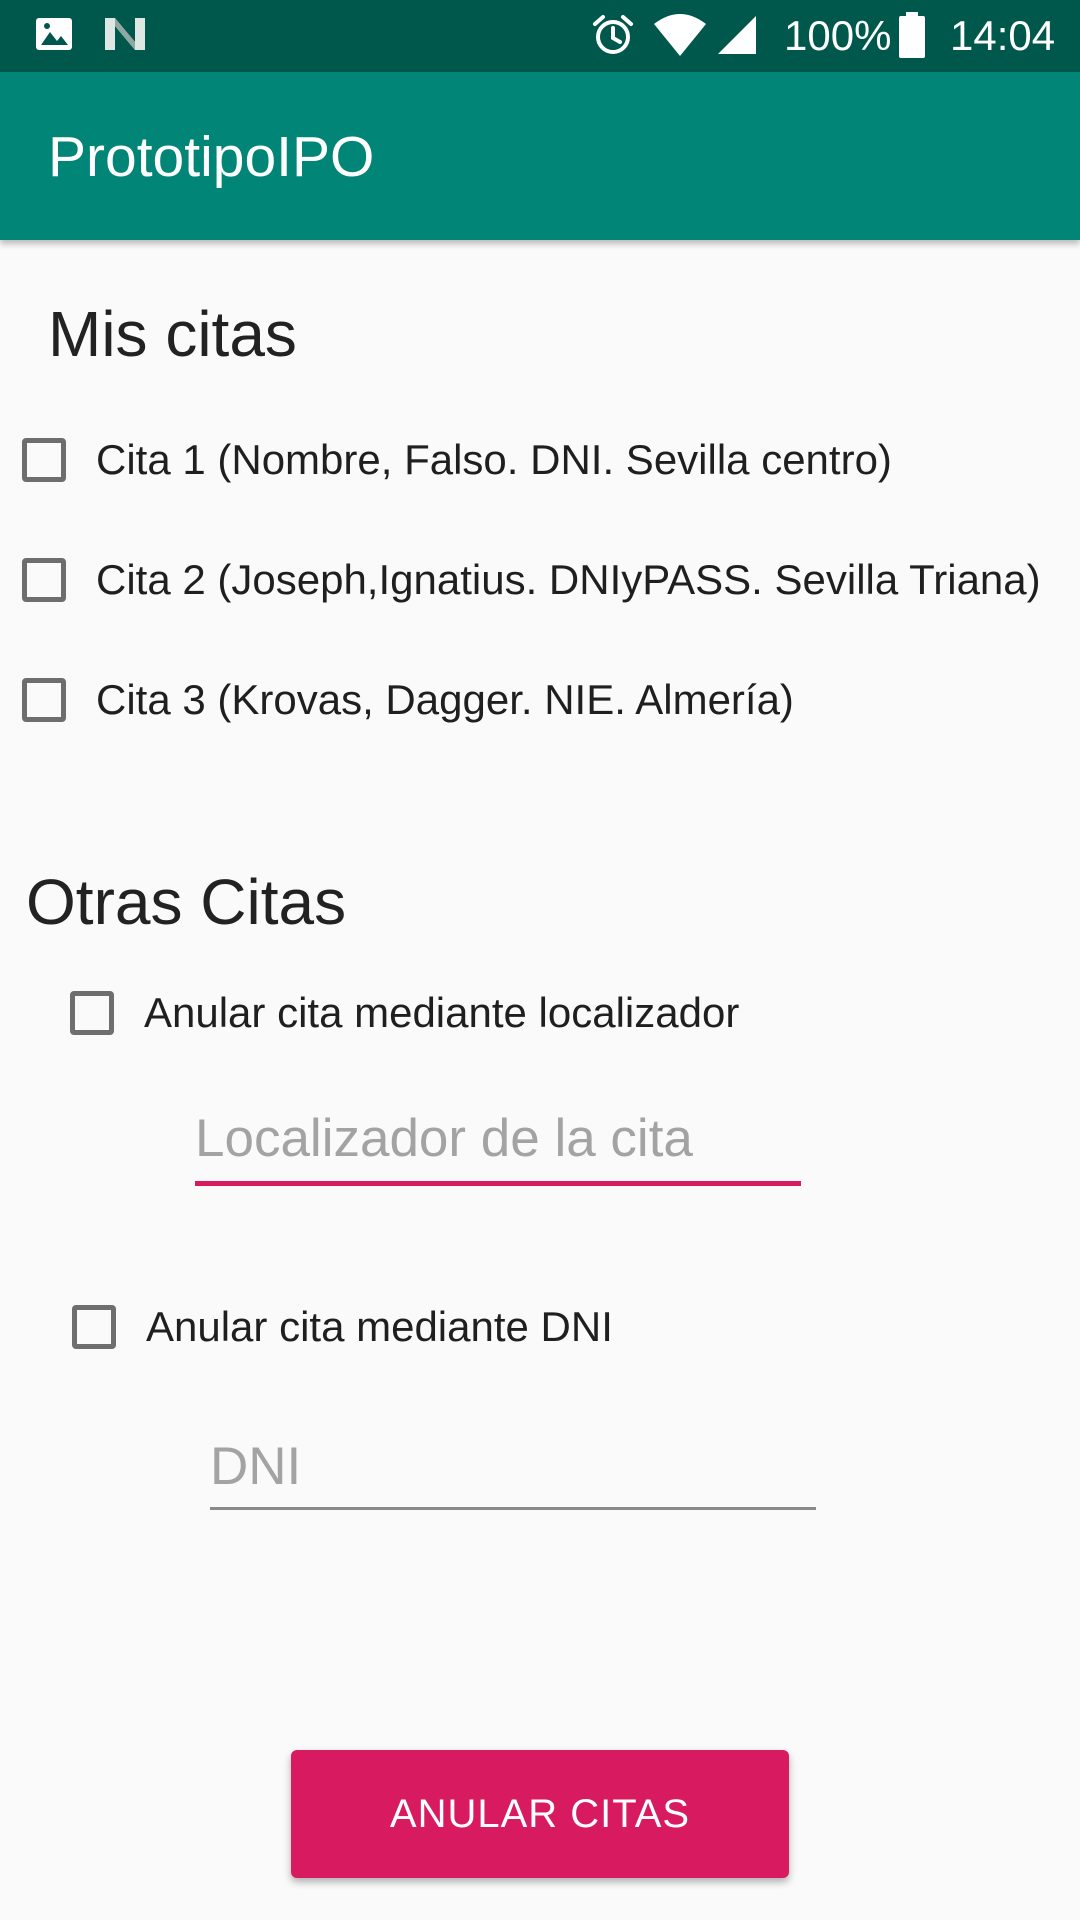  I want to click on clock-time: 14:04, so click(1003, 35).